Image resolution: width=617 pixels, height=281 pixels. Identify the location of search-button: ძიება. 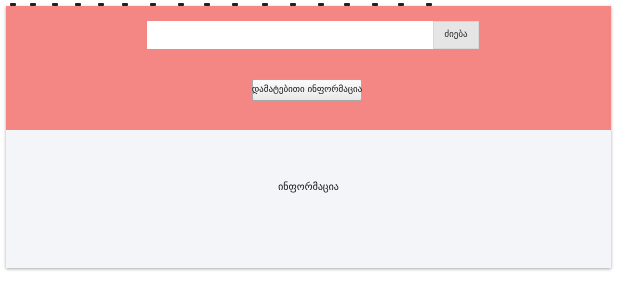
(456, 35).